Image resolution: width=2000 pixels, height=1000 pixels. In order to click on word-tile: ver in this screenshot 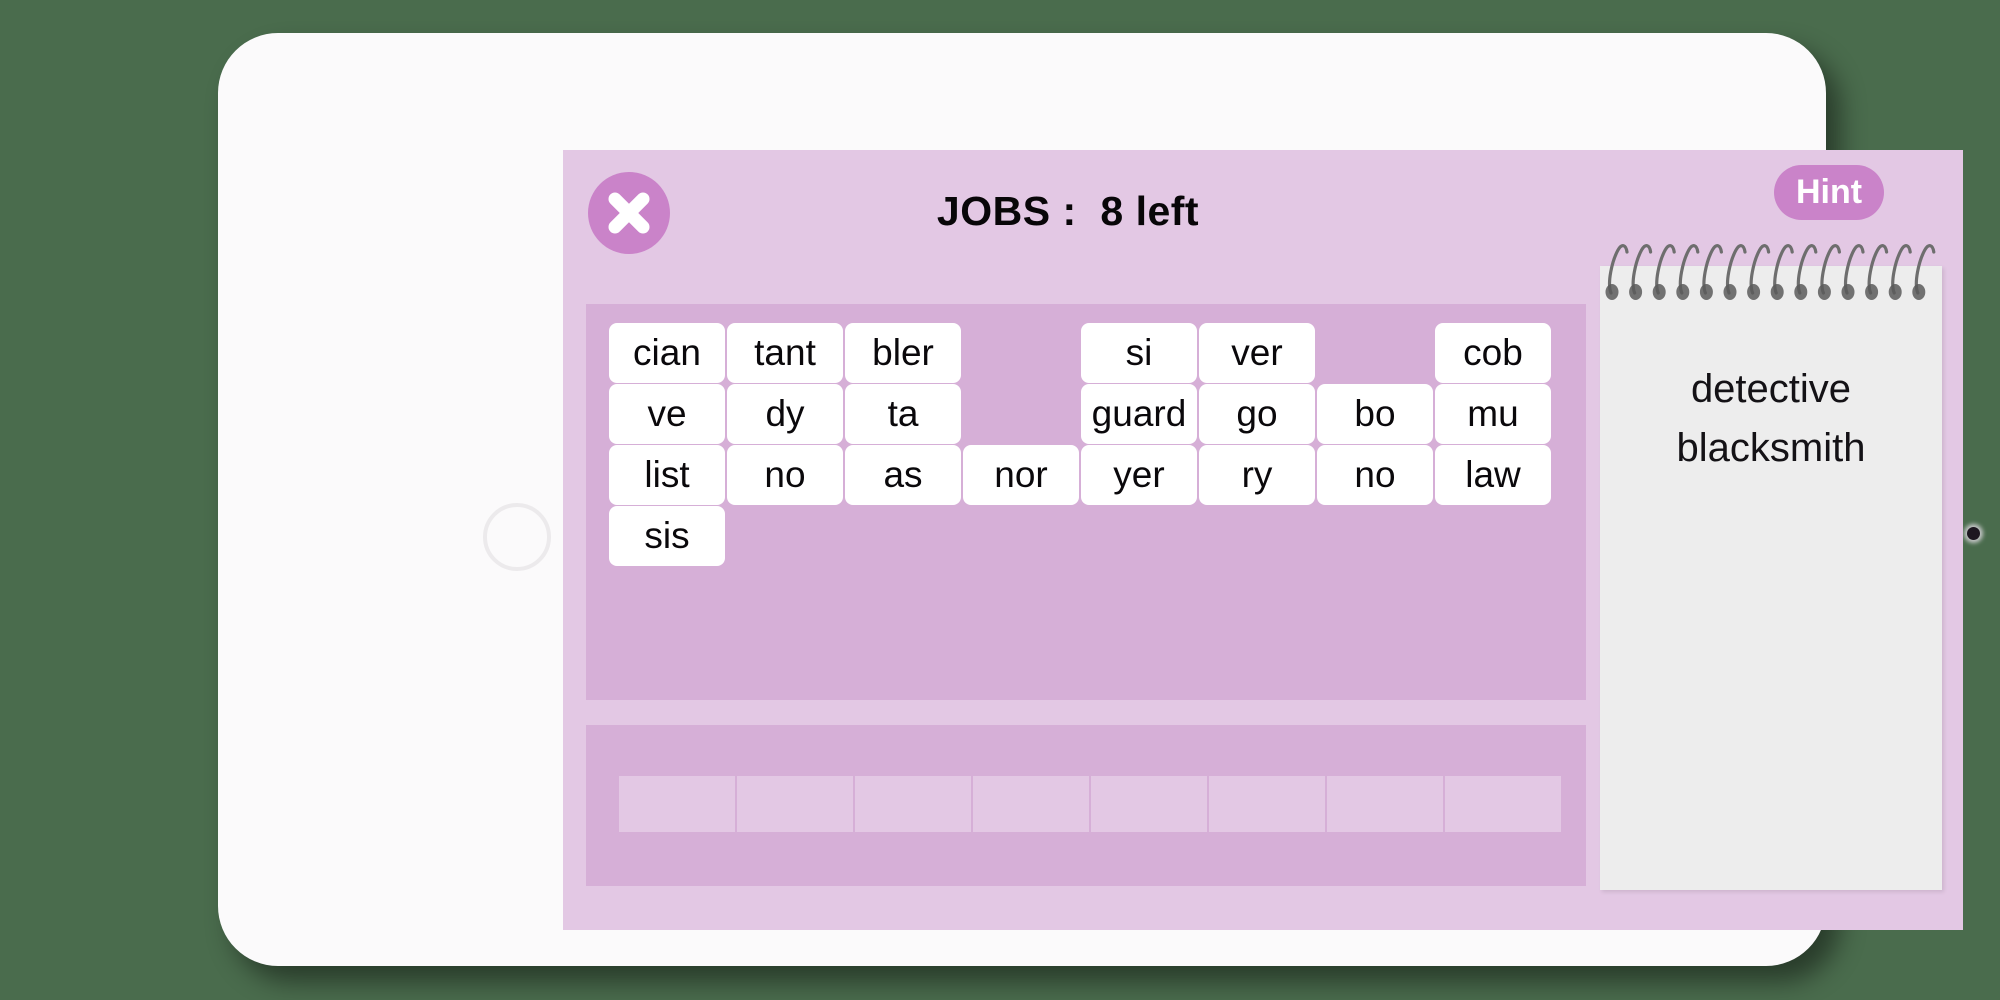, I will do `click(1257, 353)`.